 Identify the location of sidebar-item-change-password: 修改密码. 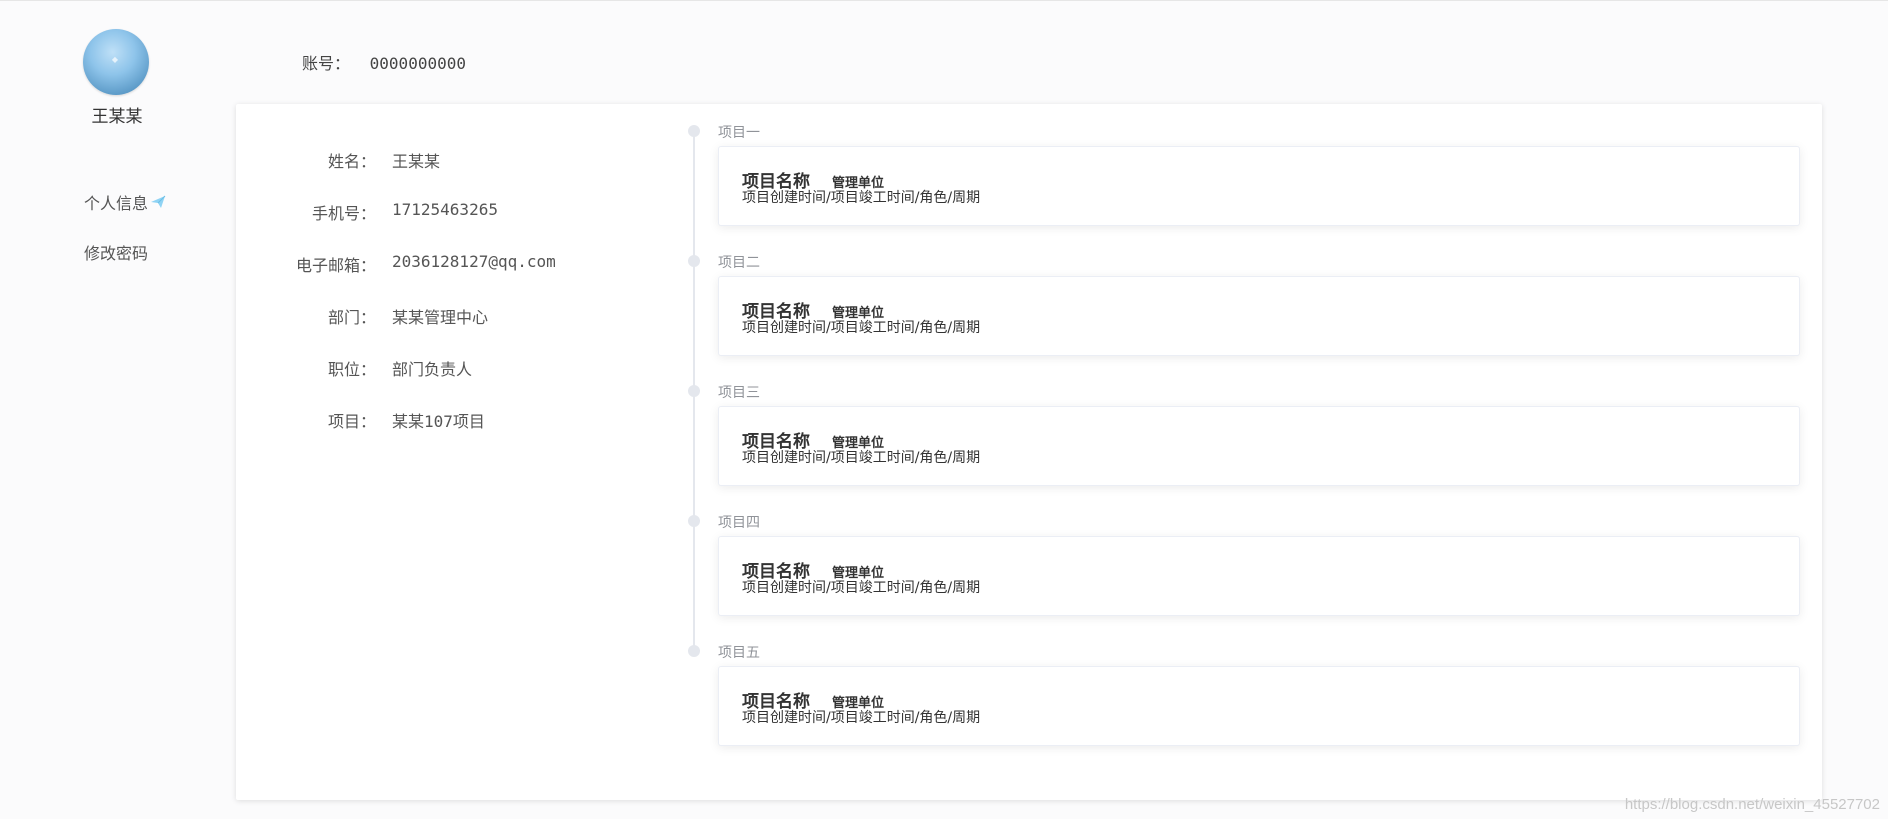
(116, 252).